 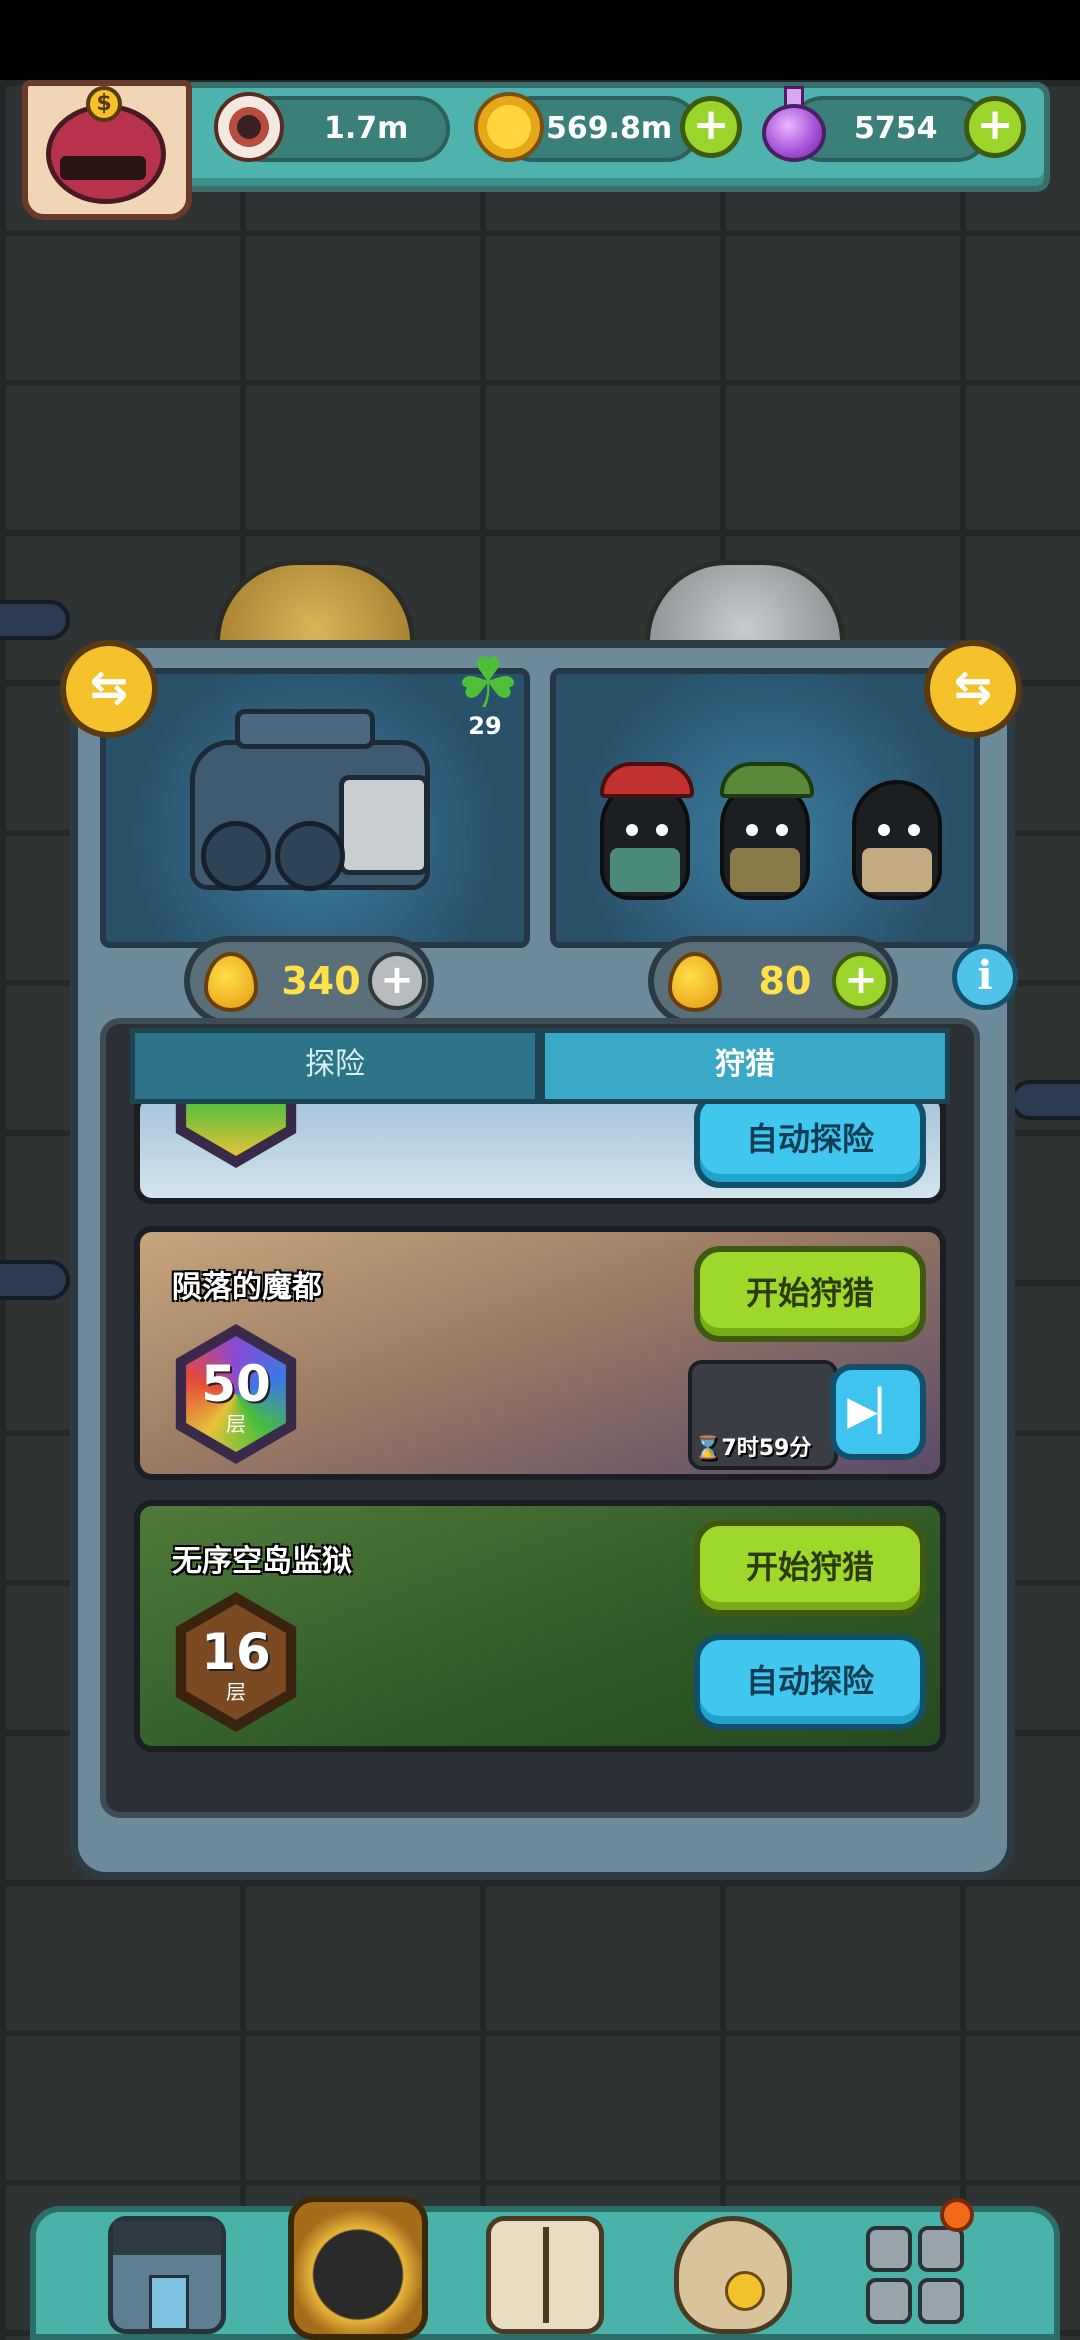 What do you see at coordinates (973, 689) in the screenshot?
I see `swap-team-button: ⇆` at bounding box center [973, 689].